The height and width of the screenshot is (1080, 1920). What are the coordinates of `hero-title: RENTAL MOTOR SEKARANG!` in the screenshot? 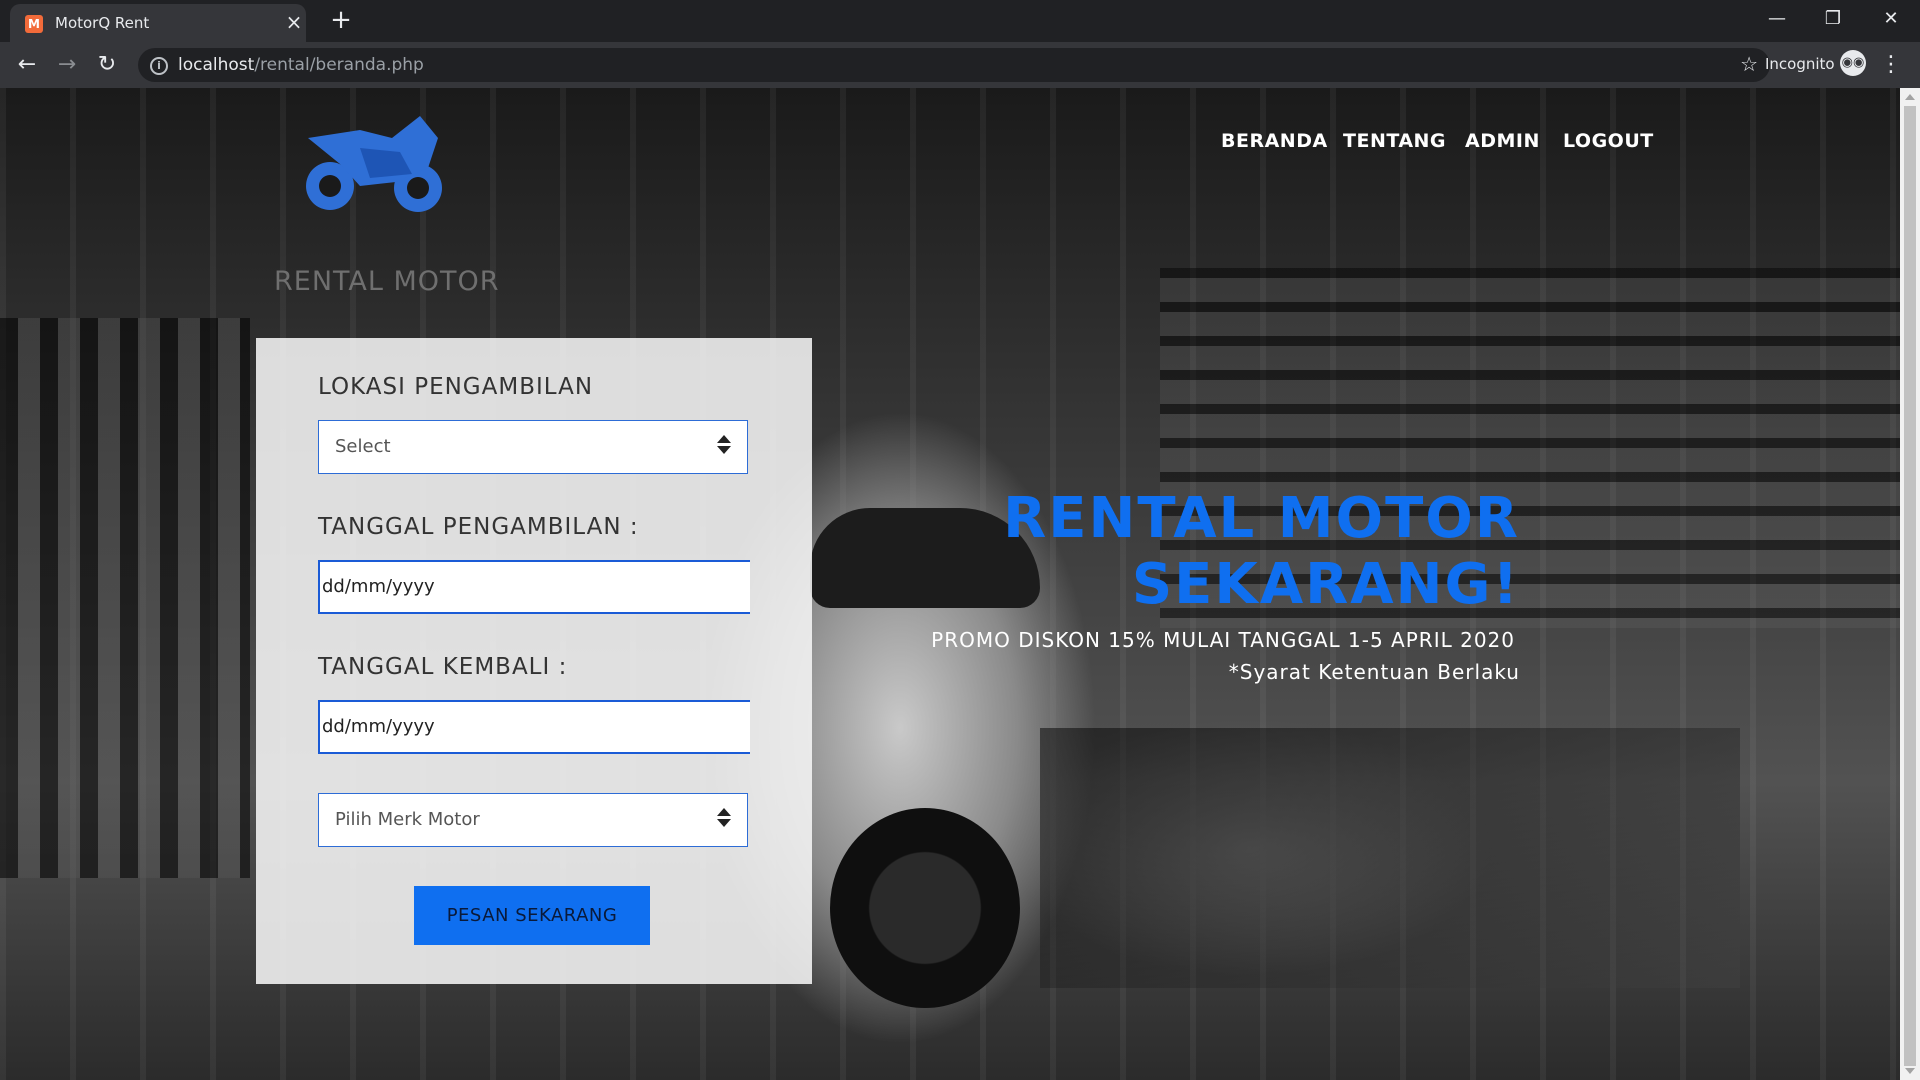 It's located at (1261, 552).